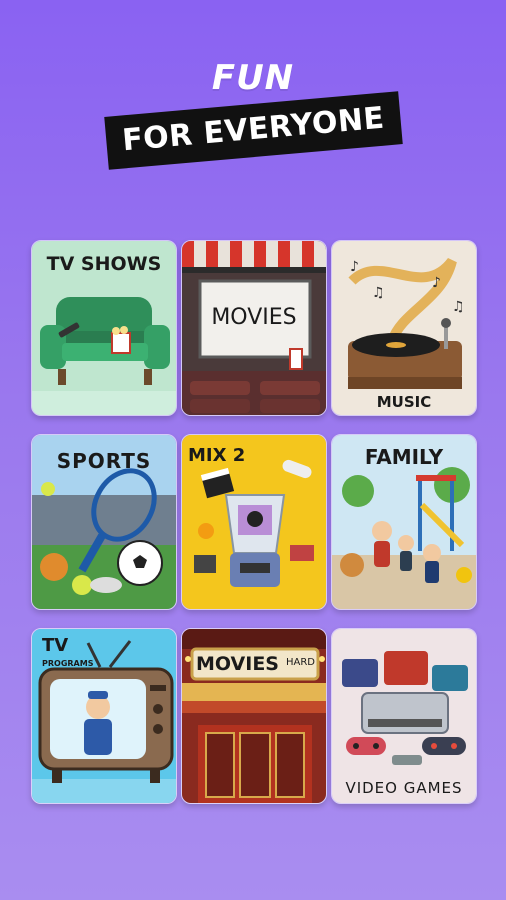  I want to click on category-card-tv-shows: TV SHOWS, so click(104, 328).